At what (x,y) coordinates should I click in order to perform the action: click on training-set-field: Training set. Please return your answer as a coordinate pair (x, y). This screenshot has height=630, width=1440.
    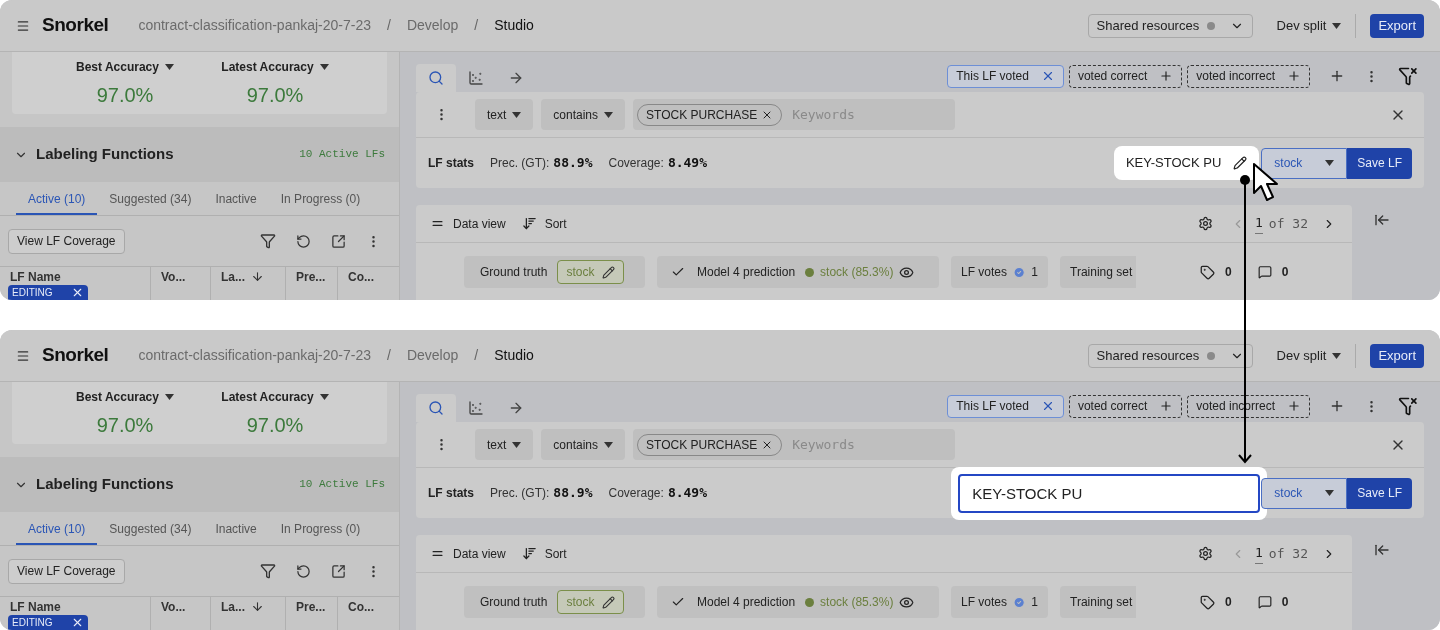
    Looking at the image, I should click on (1098, 602).